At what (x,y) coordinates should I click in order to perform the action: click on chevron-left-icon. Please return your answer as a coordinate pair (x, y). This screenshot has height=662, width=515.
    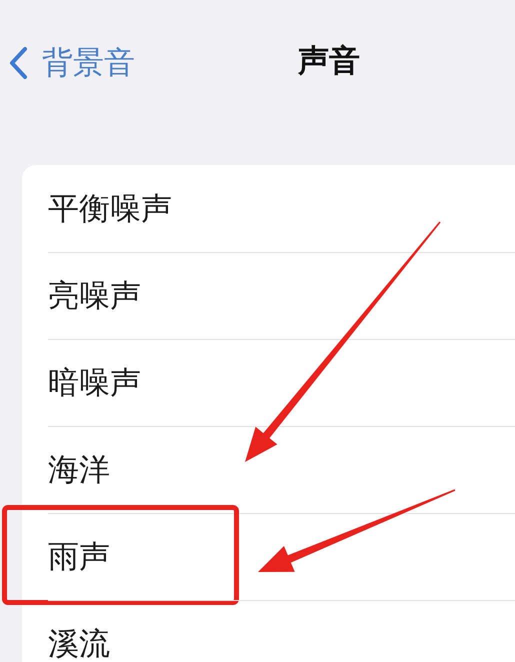
    Looking at the image, I should click on (18, 63).